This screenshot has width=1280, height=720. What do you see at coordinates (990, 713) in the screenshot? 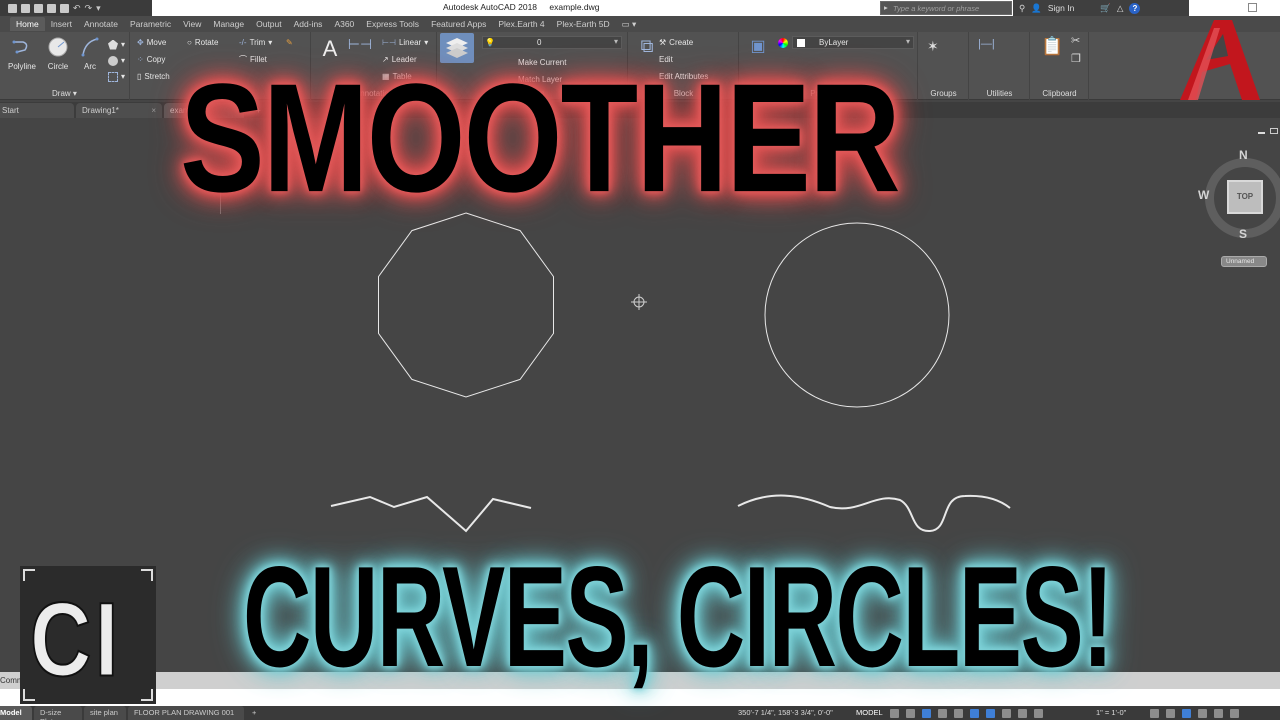
I see `object-snap-icon` at bounding box center [990, 713].